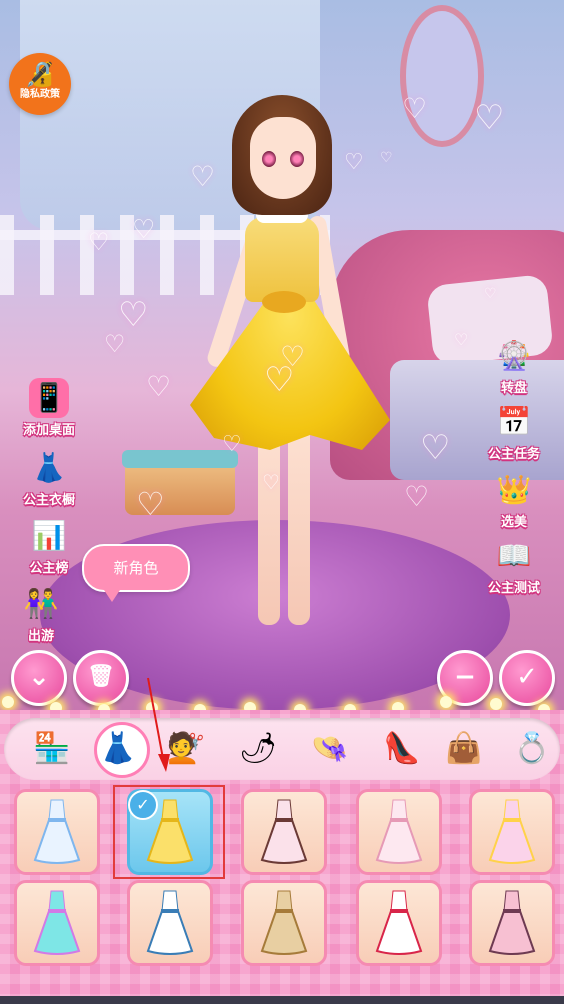 This screenshot has height=1004, width=564. I want to click on hair-accessory-icon: 🌶, so click(258, 748).